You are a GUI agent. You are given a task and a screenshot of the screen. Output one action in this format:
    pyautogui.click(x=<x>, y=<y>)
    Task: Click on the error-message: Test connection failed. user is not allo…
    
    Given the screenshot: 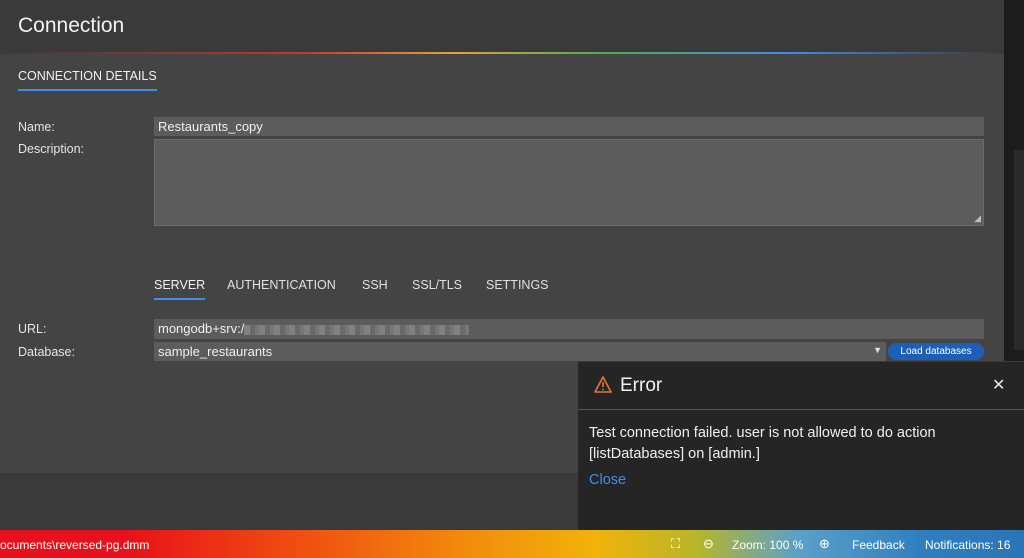 What is the action you would take?
    pyautogui.click(x=762, y=443)
    